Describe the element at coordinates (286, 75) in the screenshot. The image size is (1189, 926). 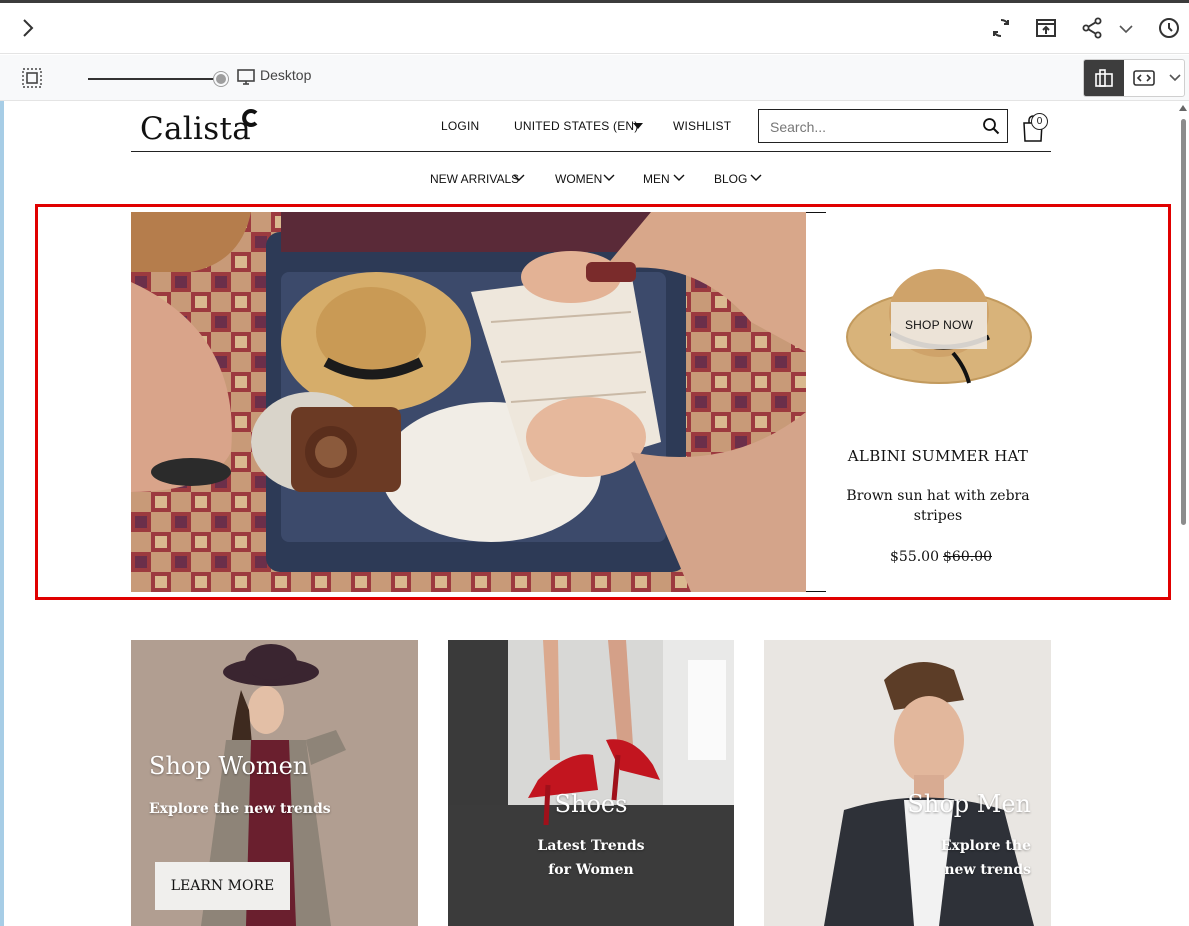
I see `device-label: Desktop` at that location.